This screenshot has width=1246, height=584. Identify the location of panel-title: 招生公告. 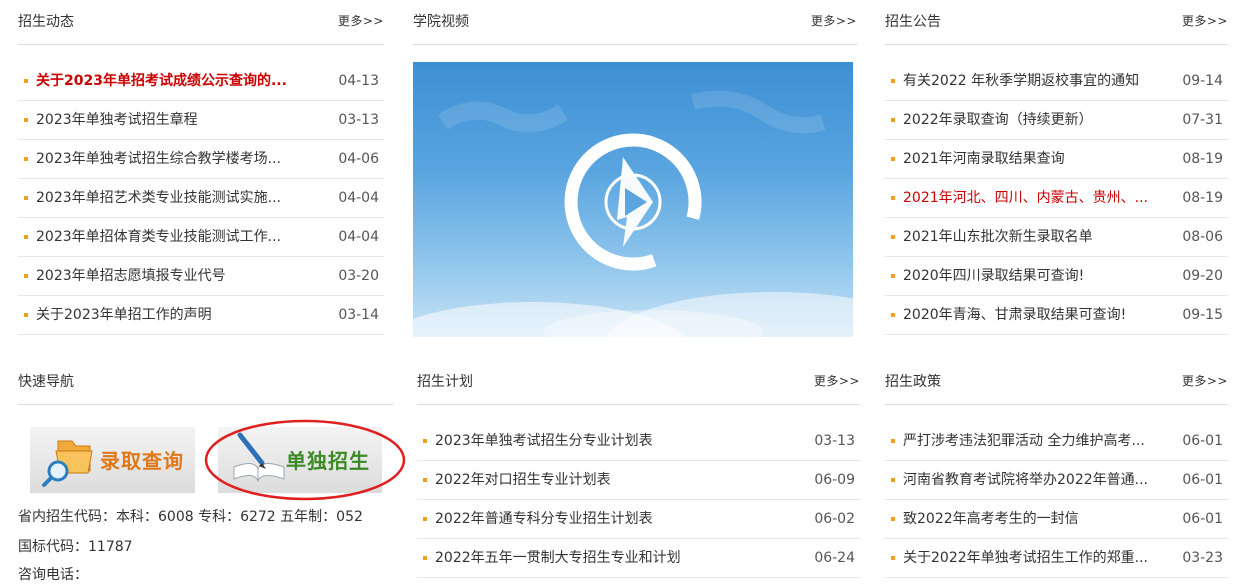
(913, 22).